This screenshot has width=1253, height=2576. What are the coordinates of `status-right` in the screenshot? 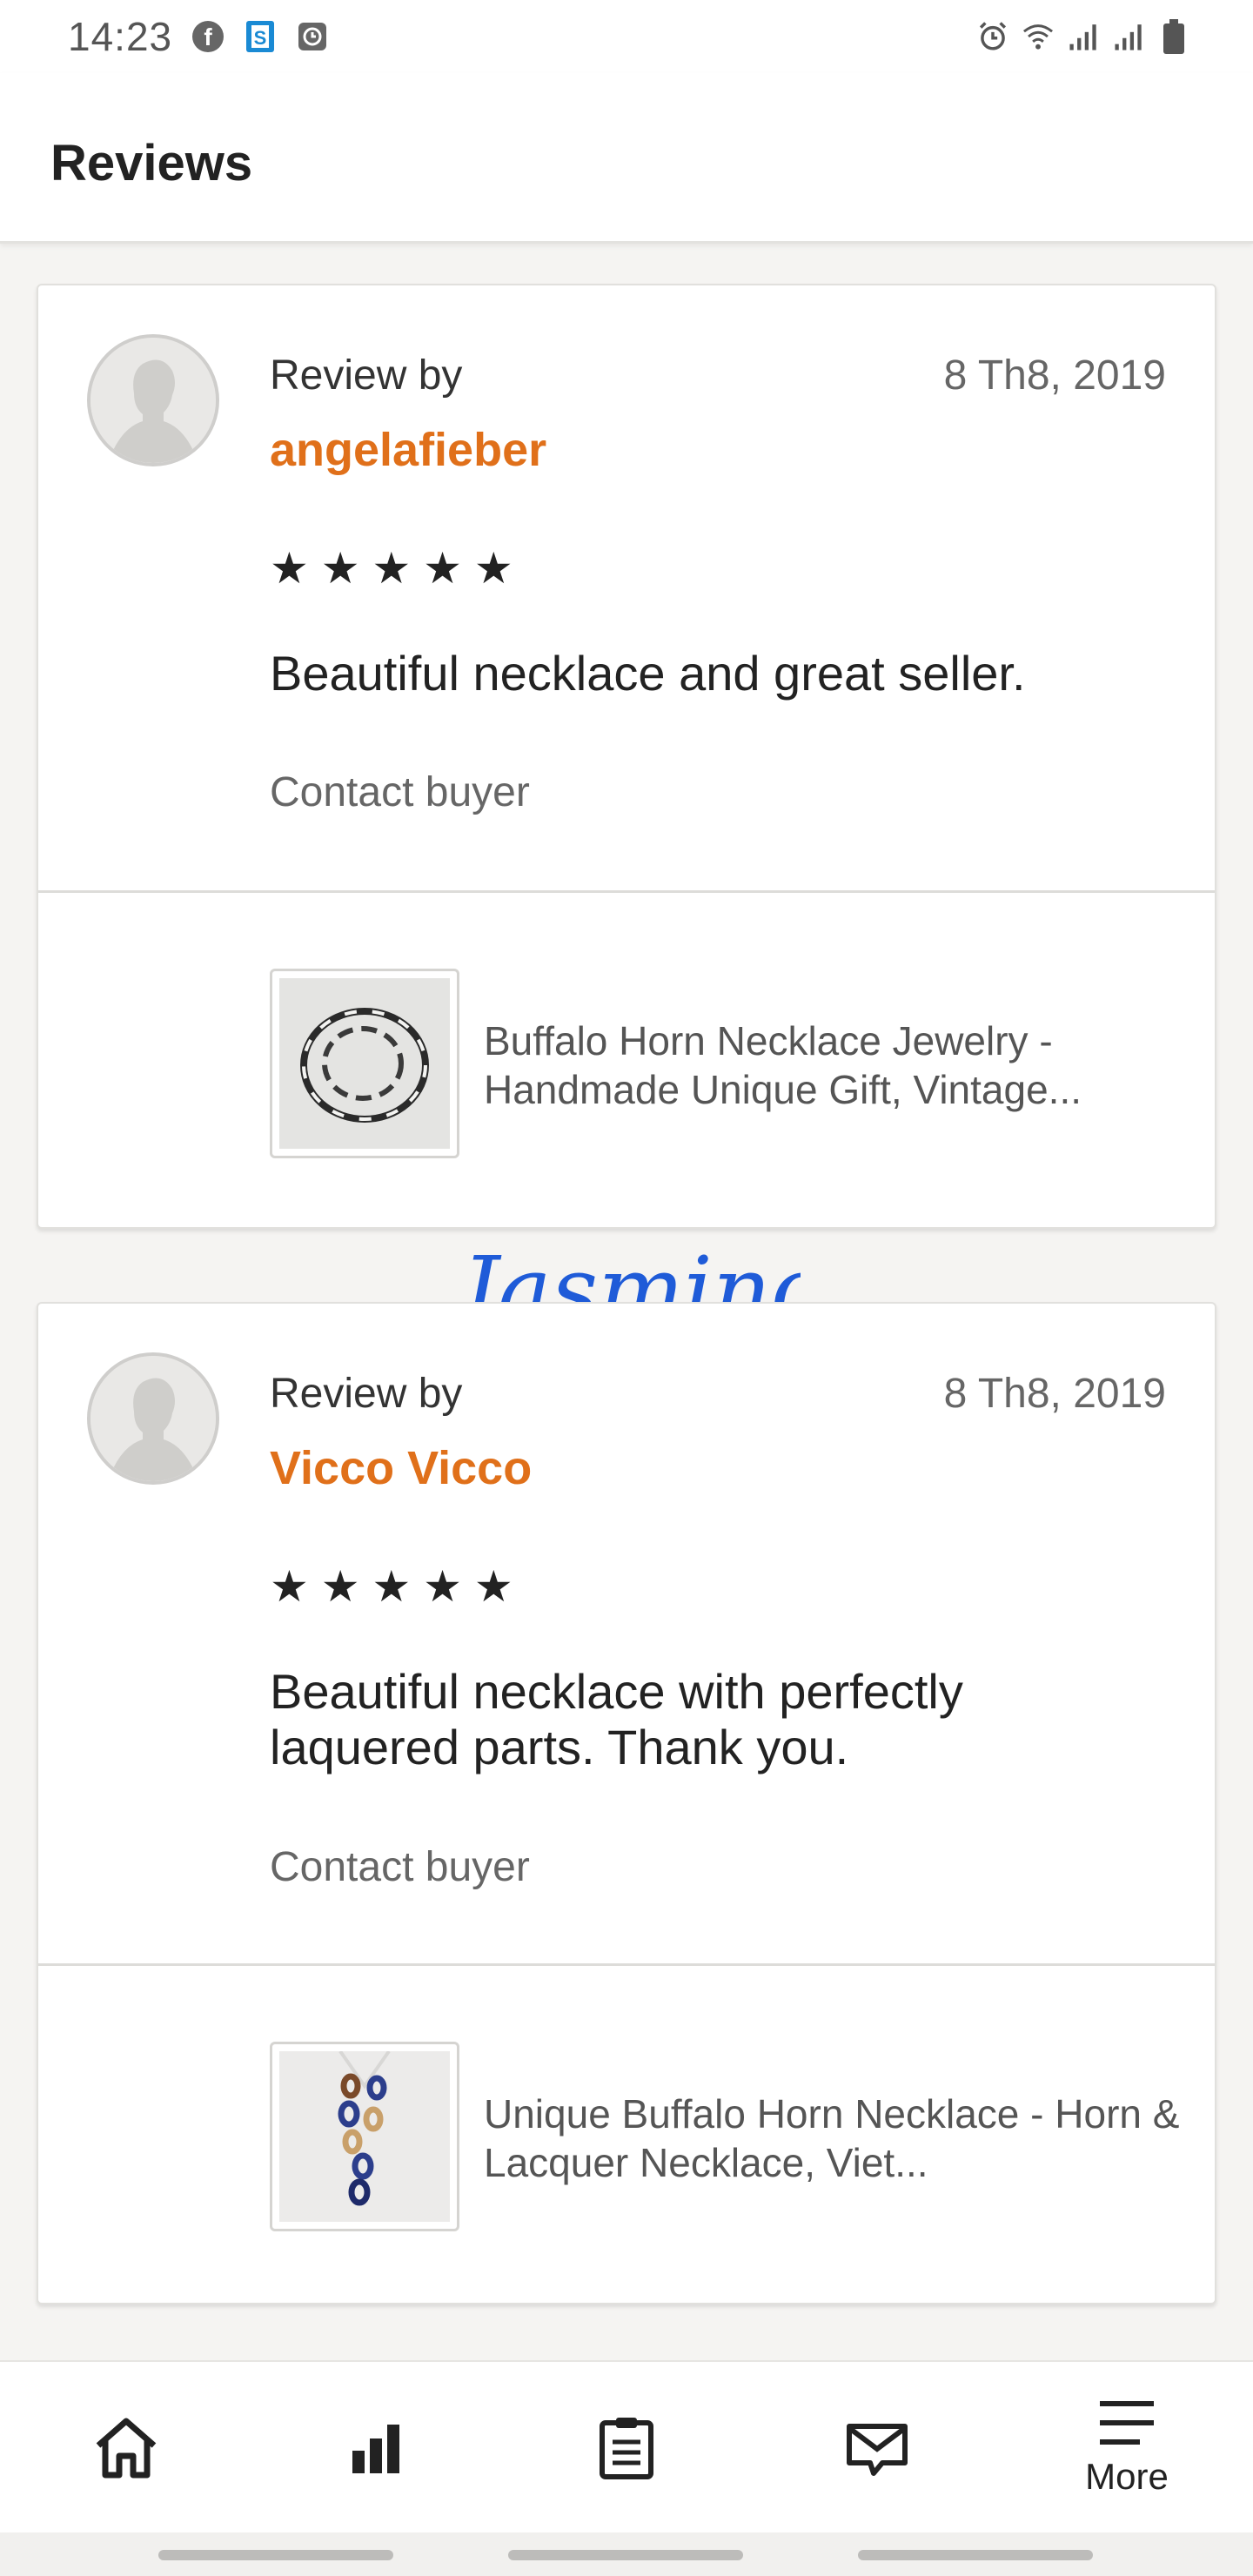 It's located at (1083, 37).